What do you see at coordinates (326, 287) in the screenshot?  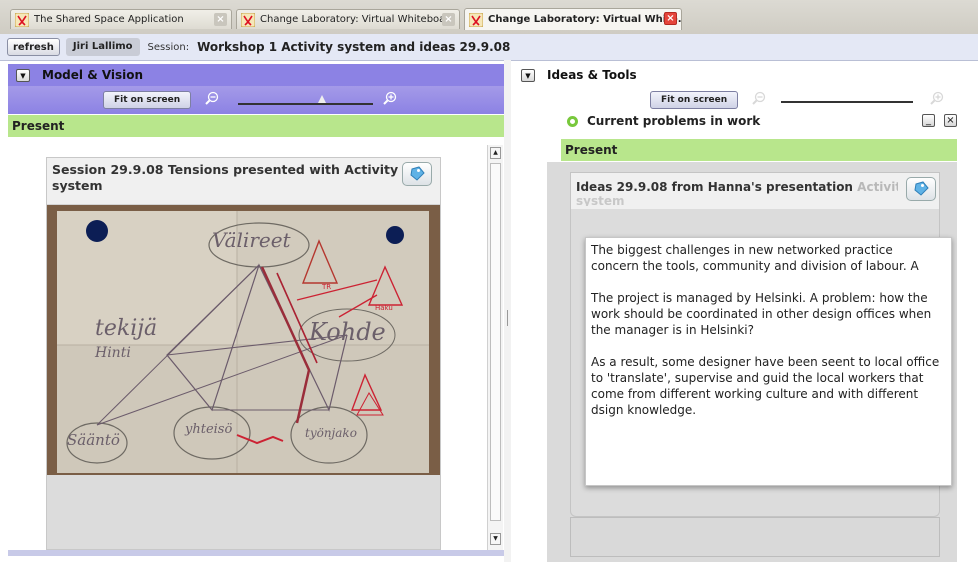 I see `svg-text: TR` at bounding box center [326, 287].